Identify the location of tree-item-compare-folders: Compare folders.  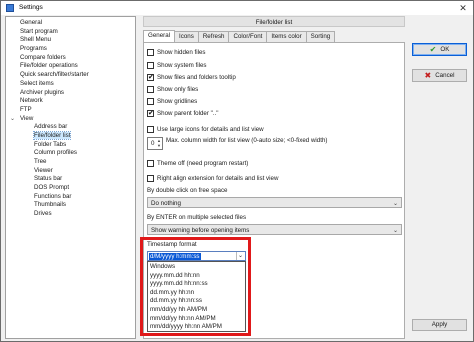
(70, 58).